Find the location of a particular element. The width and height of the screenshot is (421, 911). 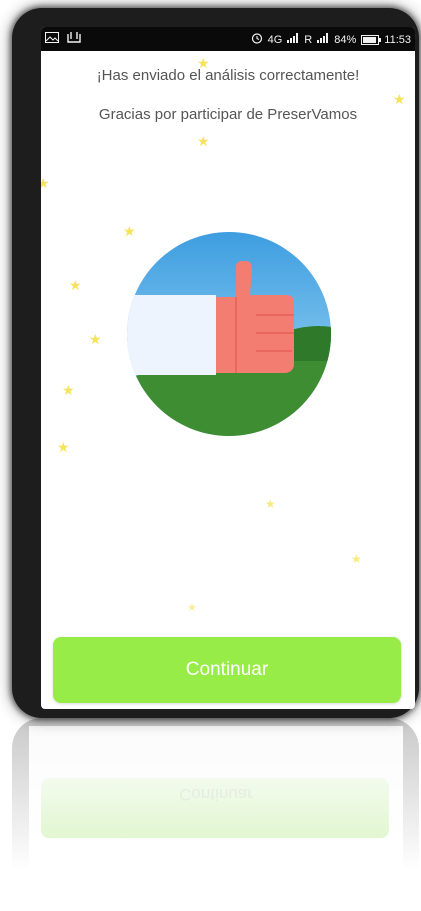

continue-button: Continuar is located at coordinates (227, 670).